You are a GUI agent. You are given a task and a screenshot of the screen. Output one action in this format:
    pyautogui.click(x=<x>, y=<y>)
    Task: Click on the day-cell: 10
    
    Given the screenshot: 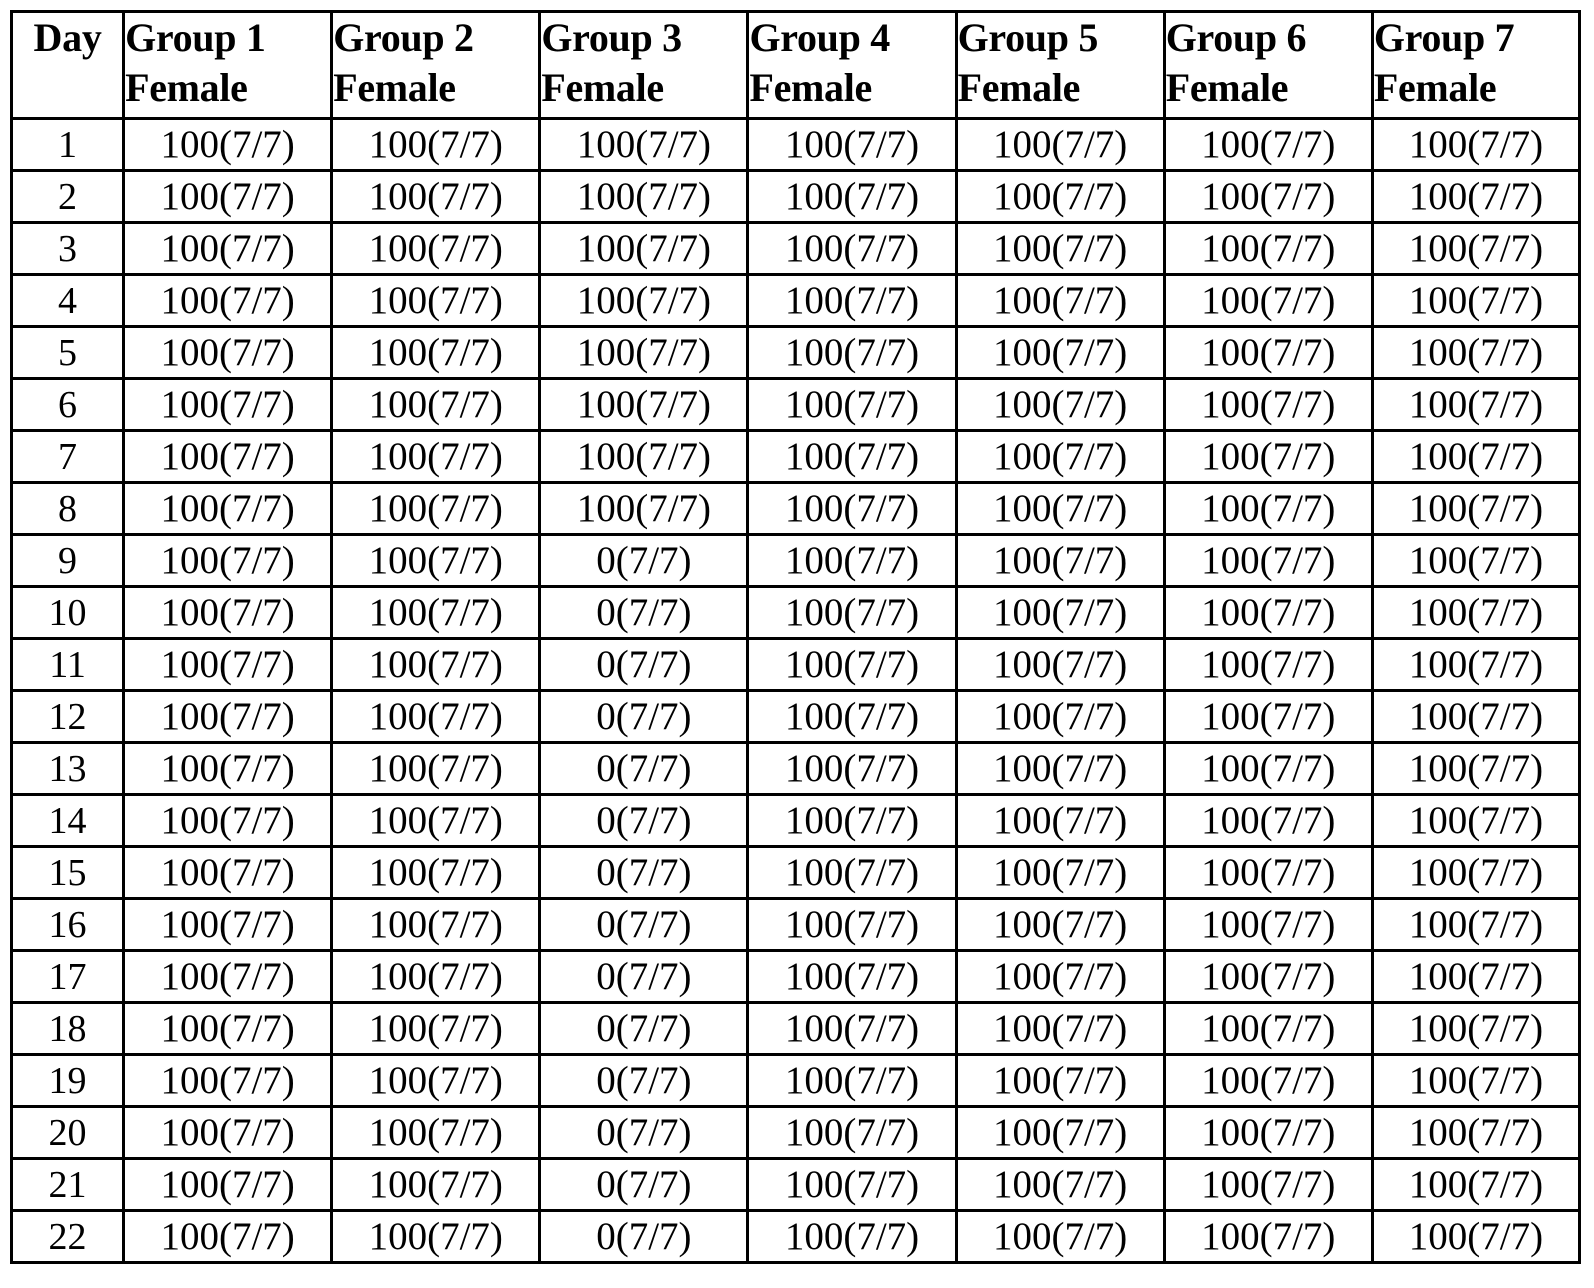 What is the action you would take?
    pyautogui.click(x=67, y=612)
    